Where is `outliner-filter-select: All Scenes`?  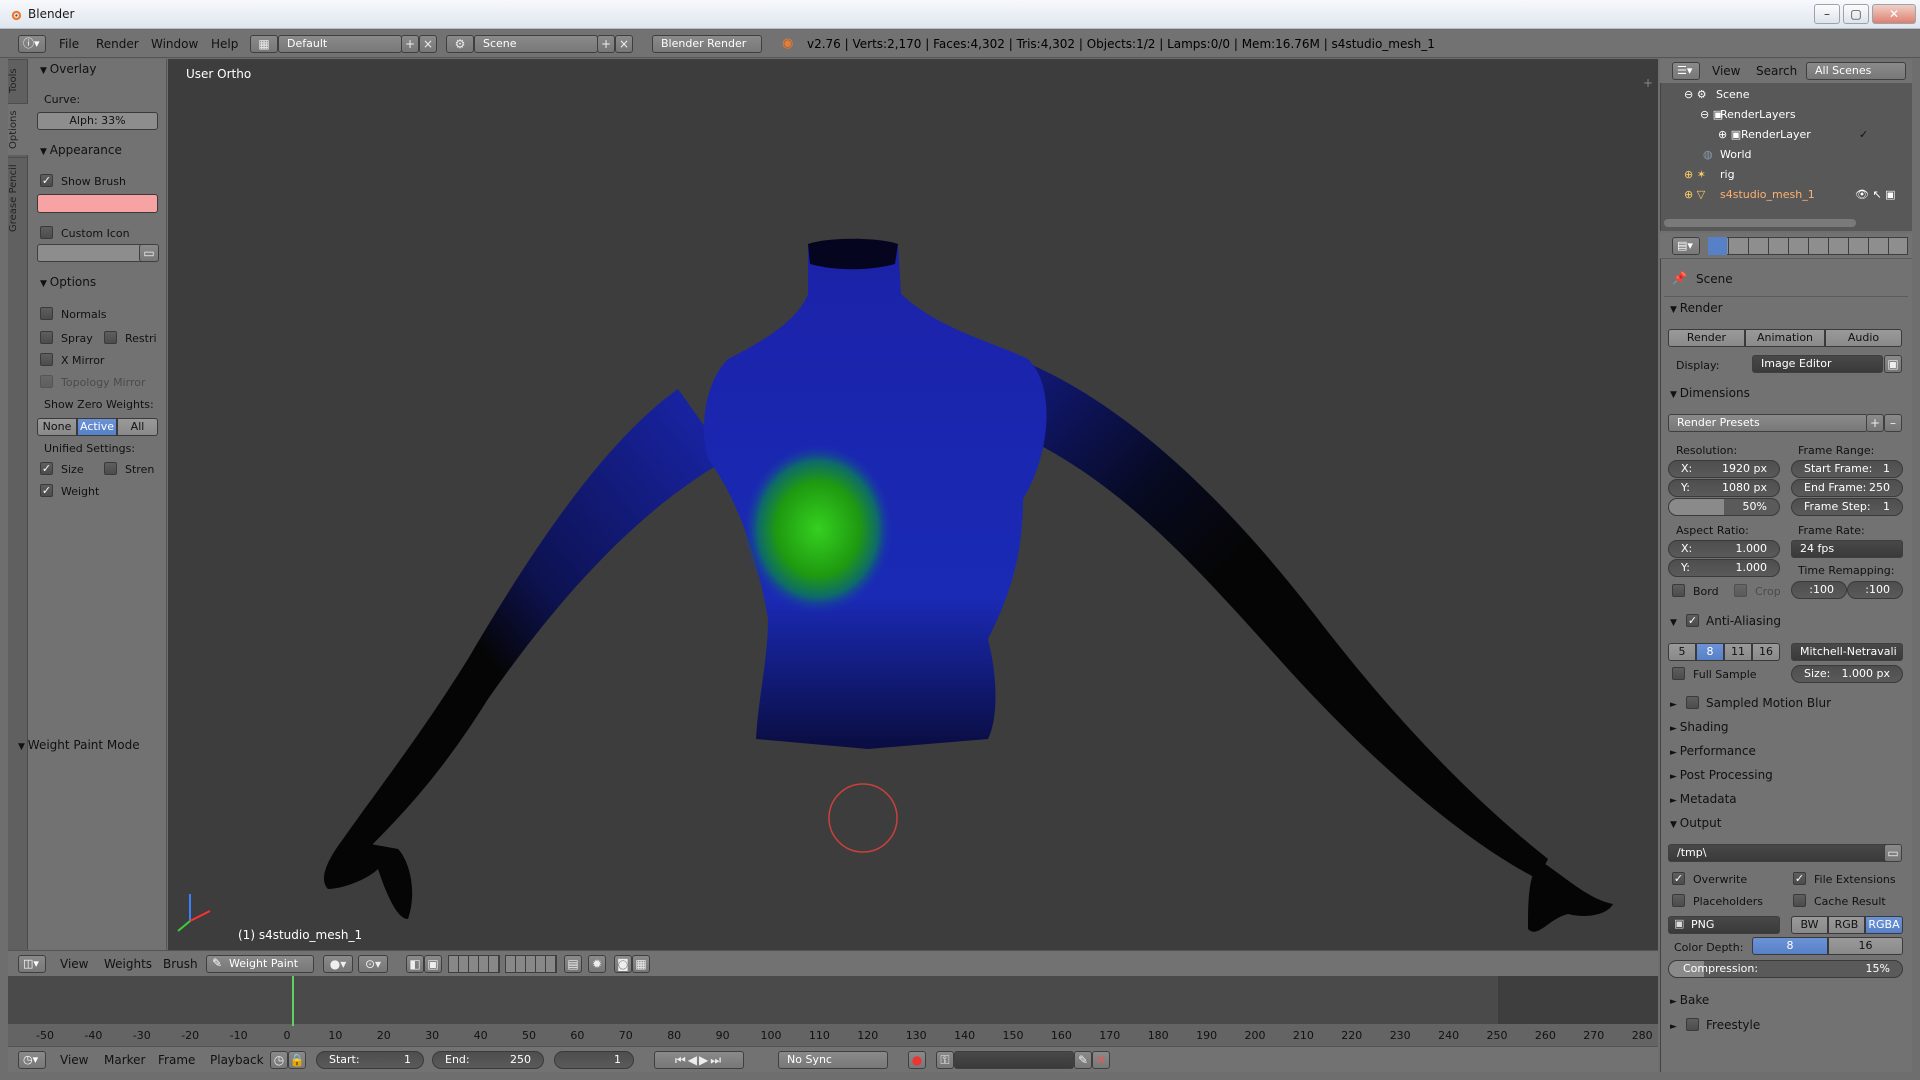
outliner-filter-select: All Scenes is located at coordinates (1856, 71).